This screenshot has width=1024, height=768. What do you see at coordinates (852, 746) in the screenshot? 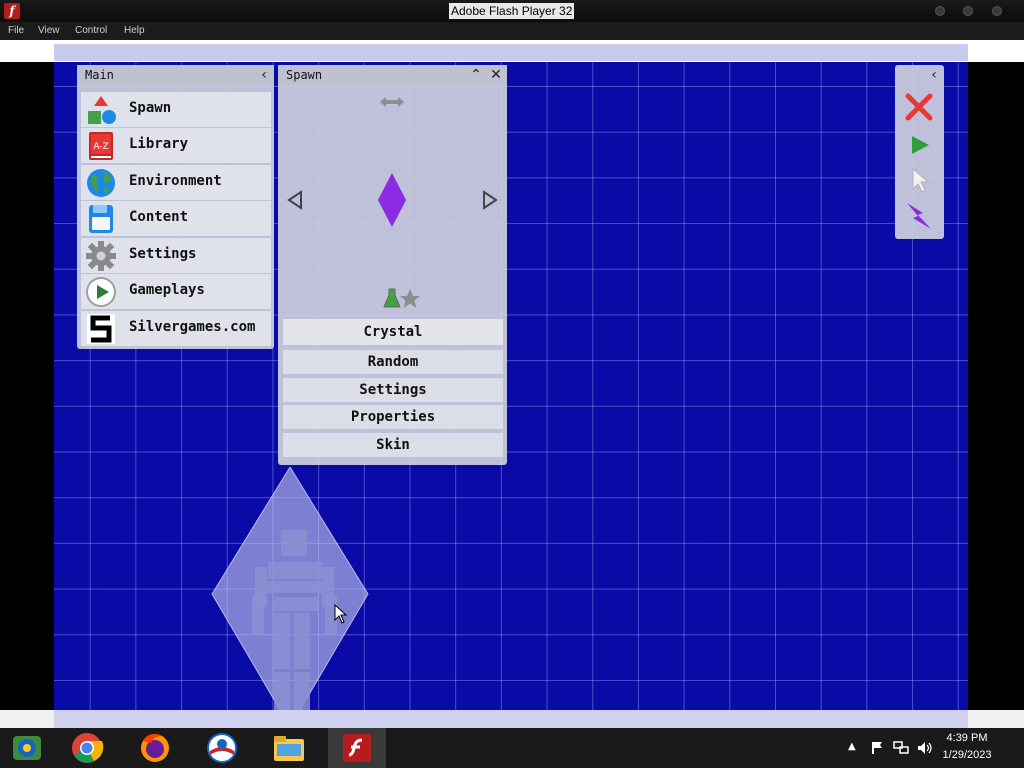
I see `show-hidden-icons-icon: ▲` at bounding box center [852, 746].